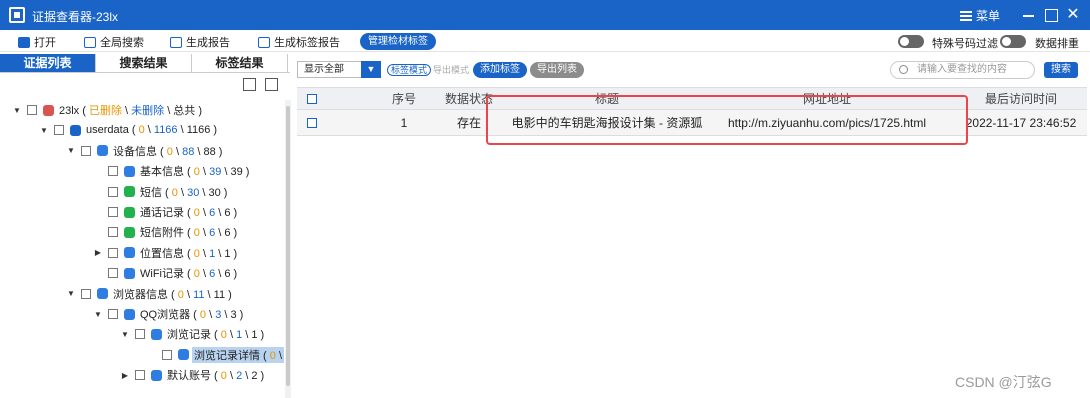 This screenshot has height=398, width=1090. Describe the element at coordinates (24, 42) in the screenshot. I see `folder-open-icon` at that location.